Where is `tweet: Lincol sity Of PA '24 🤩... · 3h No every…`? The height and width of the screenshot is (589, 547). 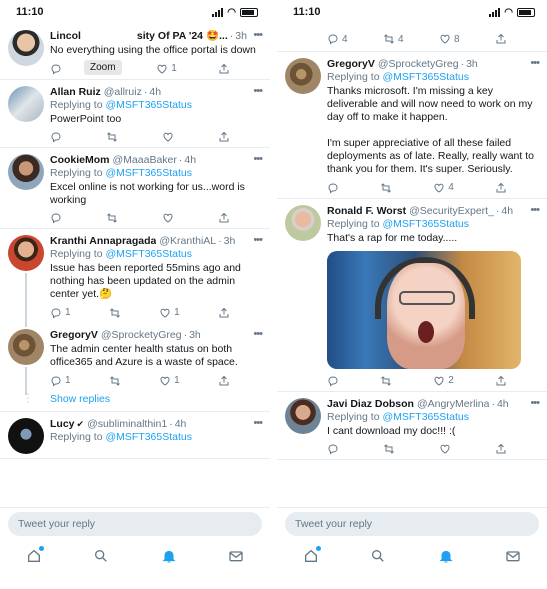
tweet: Lincol sity Of PA '24 🤩... · 3h No every… is located at coordinates (135, 52).